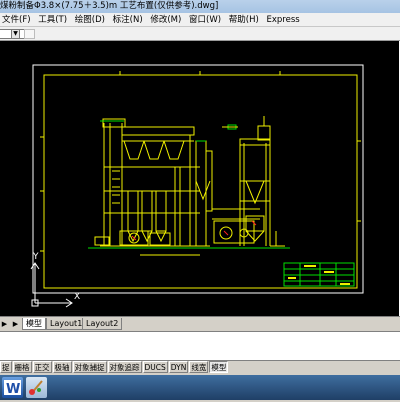 The image size is (400, 402). I want to click on svg-text: W, so click(13, 389).